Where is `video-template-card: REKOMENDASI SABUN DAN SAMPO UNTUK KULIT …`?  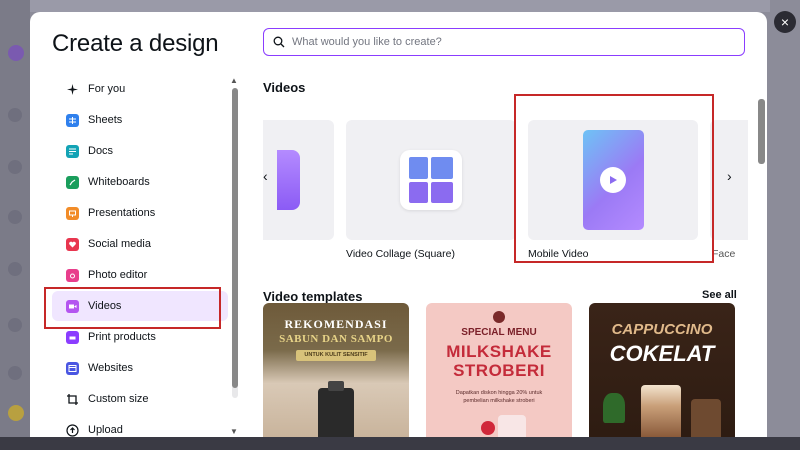 video-template-card: REKOMENDASI SABUN DAN SAMPO UNTUK KULIT … is located at coordinates (336, 370).